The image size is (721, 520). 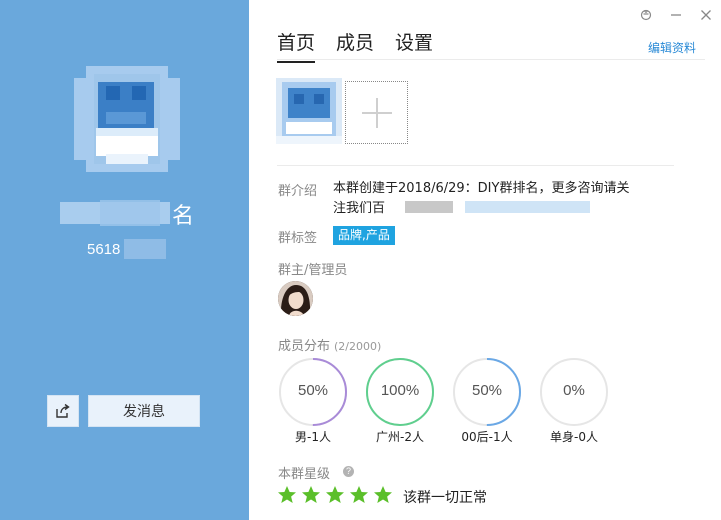 What do you see at coordinates (400, 390) in the screenshot?
I see `stat-percent: 100%` at bounding box center [400, 390].